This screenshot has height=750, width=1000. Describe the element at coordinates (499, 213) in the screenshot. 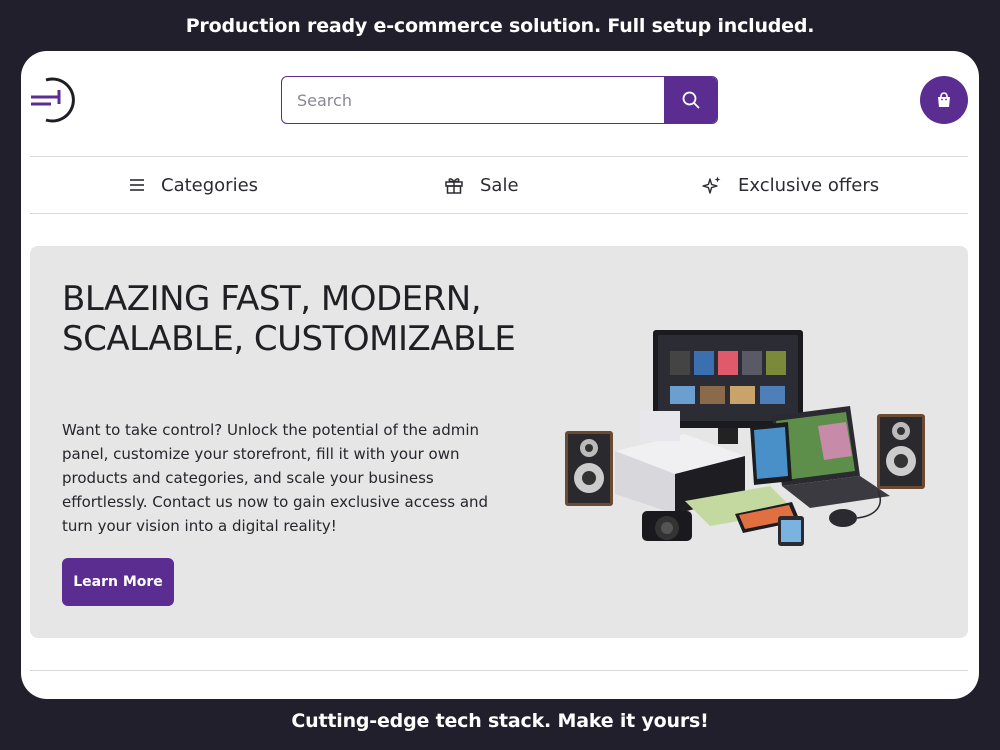

I see `nav-divider` at that location.